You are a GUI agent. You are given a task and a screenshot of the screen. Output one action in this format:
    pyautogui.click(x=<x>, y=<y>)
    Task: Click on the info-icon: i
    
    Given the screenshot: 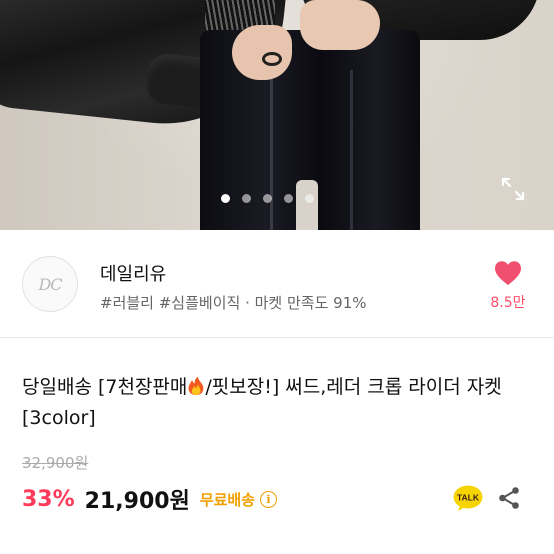 What is the action you would take?
    pyautogui.click(x=269, y=499)
    